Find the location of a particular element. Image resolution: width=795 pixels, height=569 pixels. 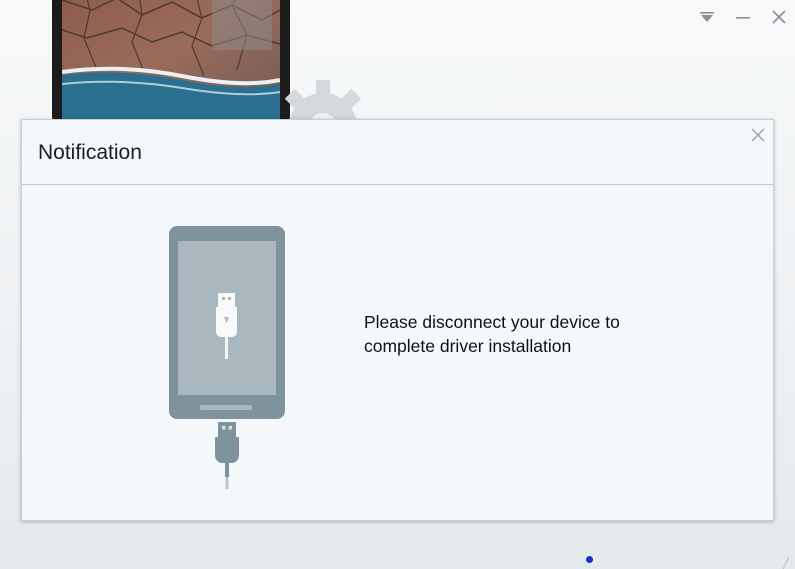

dropdown-menu-icon is located at coordinates (707, 17).